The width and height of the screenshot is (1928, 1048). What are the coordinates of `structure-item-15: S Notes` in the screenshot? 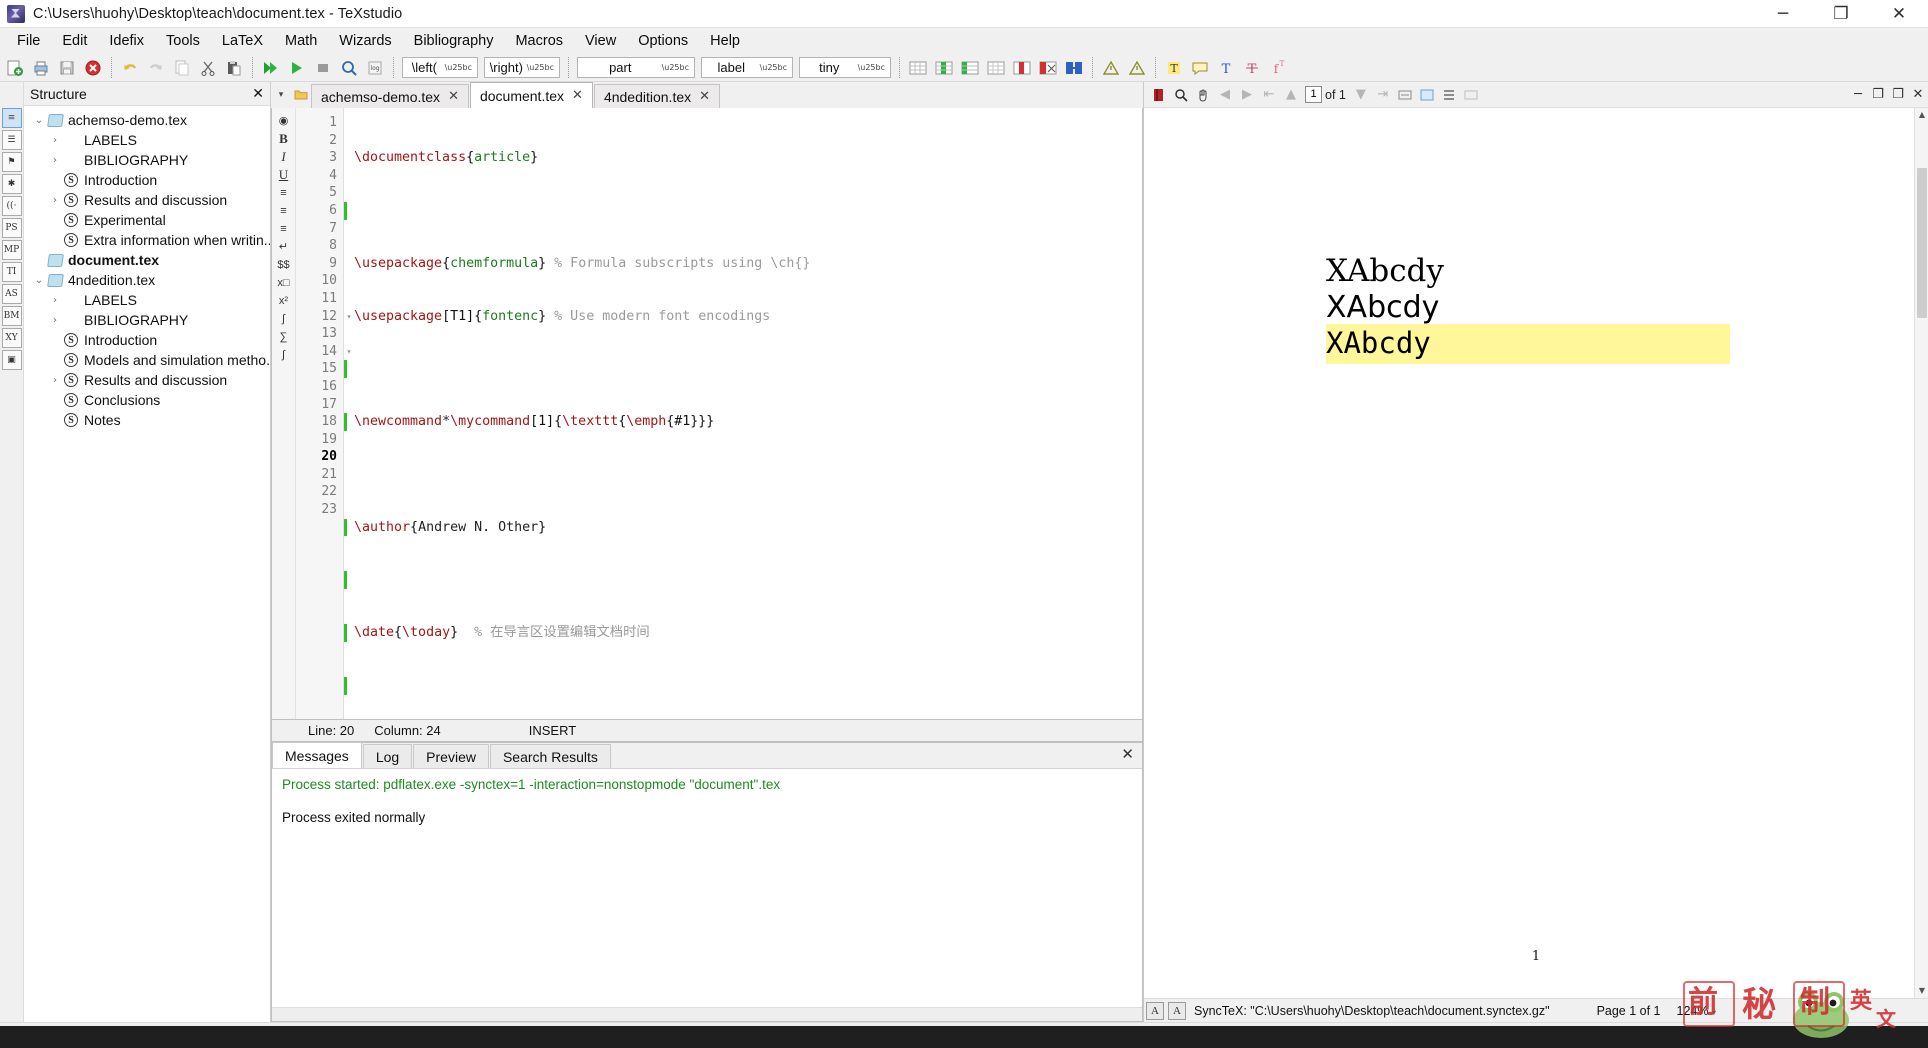 It's located at (147, 420).